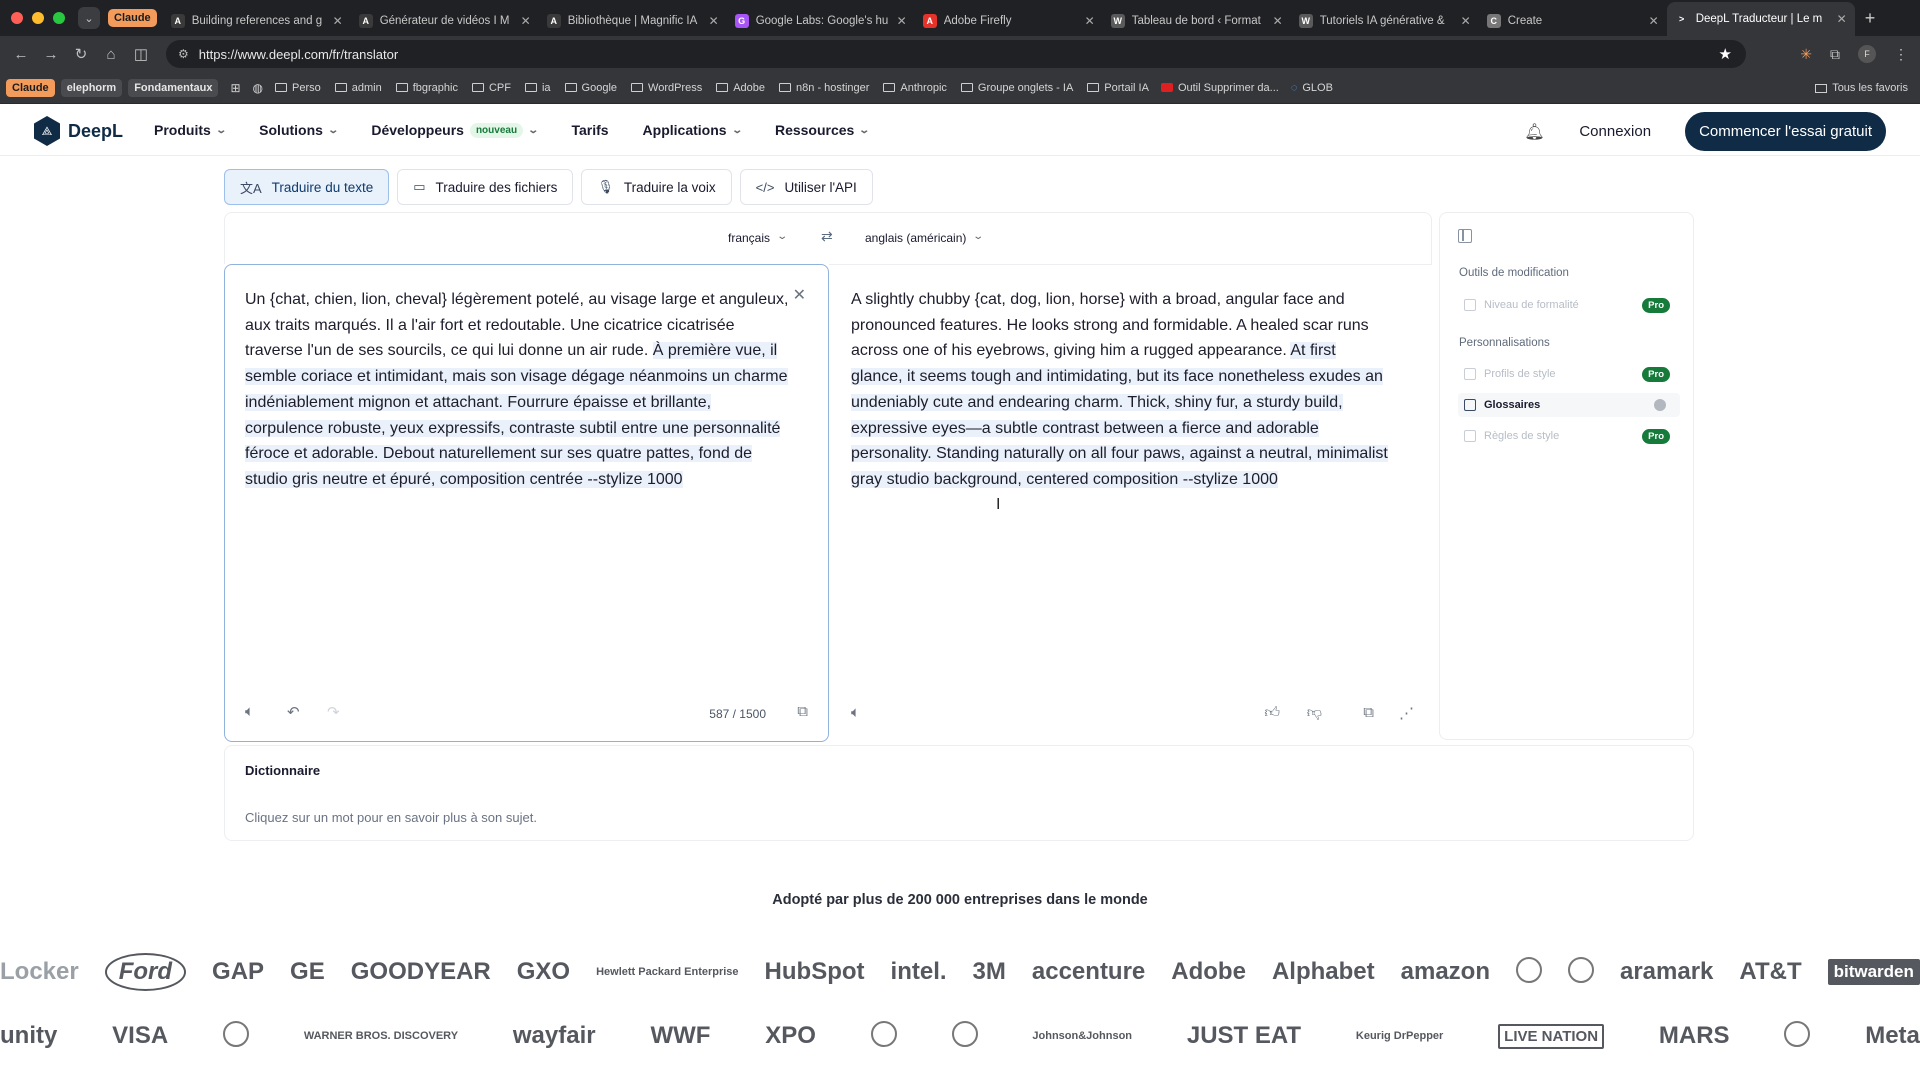 The image size is (1920, 1080). Describe the element at coordinates (293, 712) in the screenshot. I see `undo-icon: ↶` at that location.